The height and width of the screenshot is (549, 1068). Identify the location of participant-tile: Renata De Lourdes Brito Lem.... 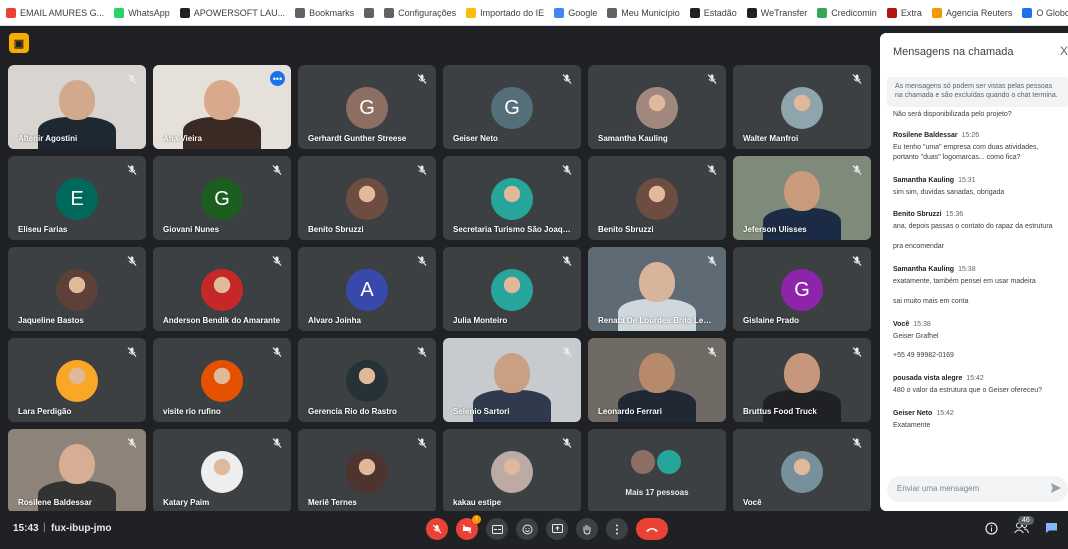
(657, 289).